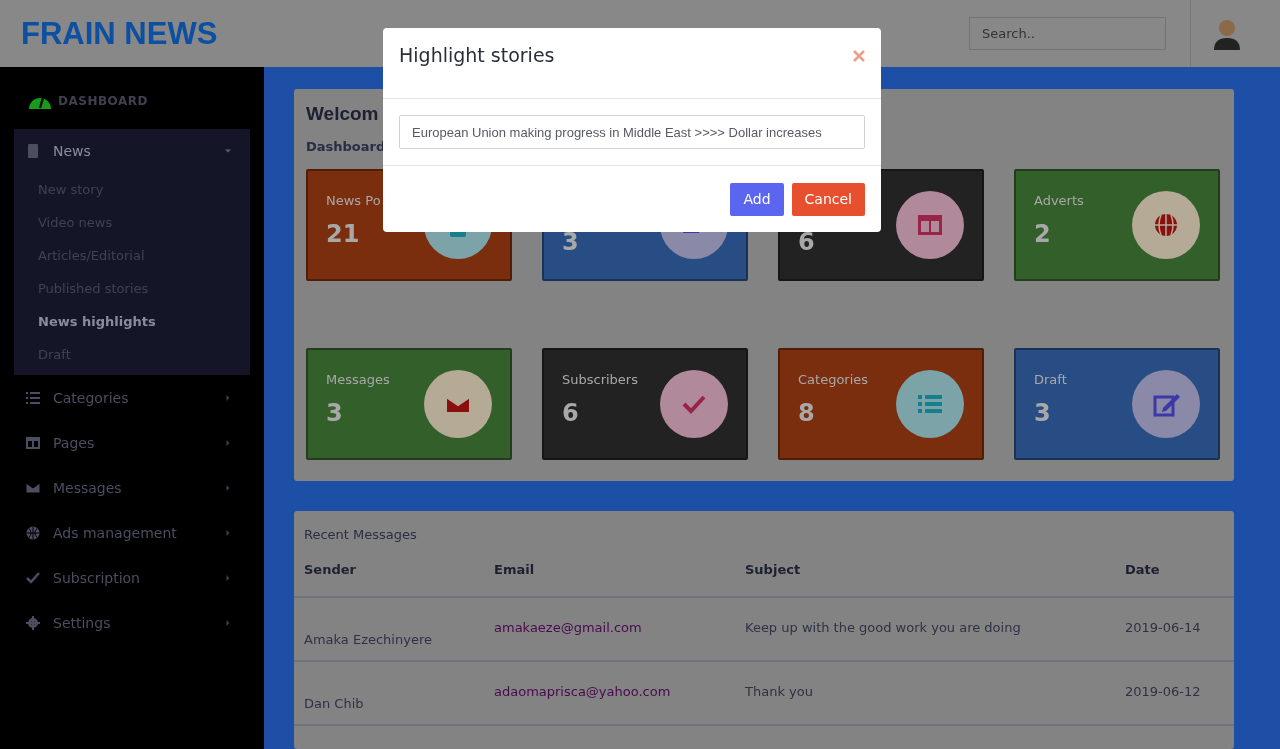 Image resolution: width=1280 pixels, height=749 pixels. What do you see at coordinates (330, 569) in the screenshot?
I see `column-header: Sender` at bounding box center [330, 569].